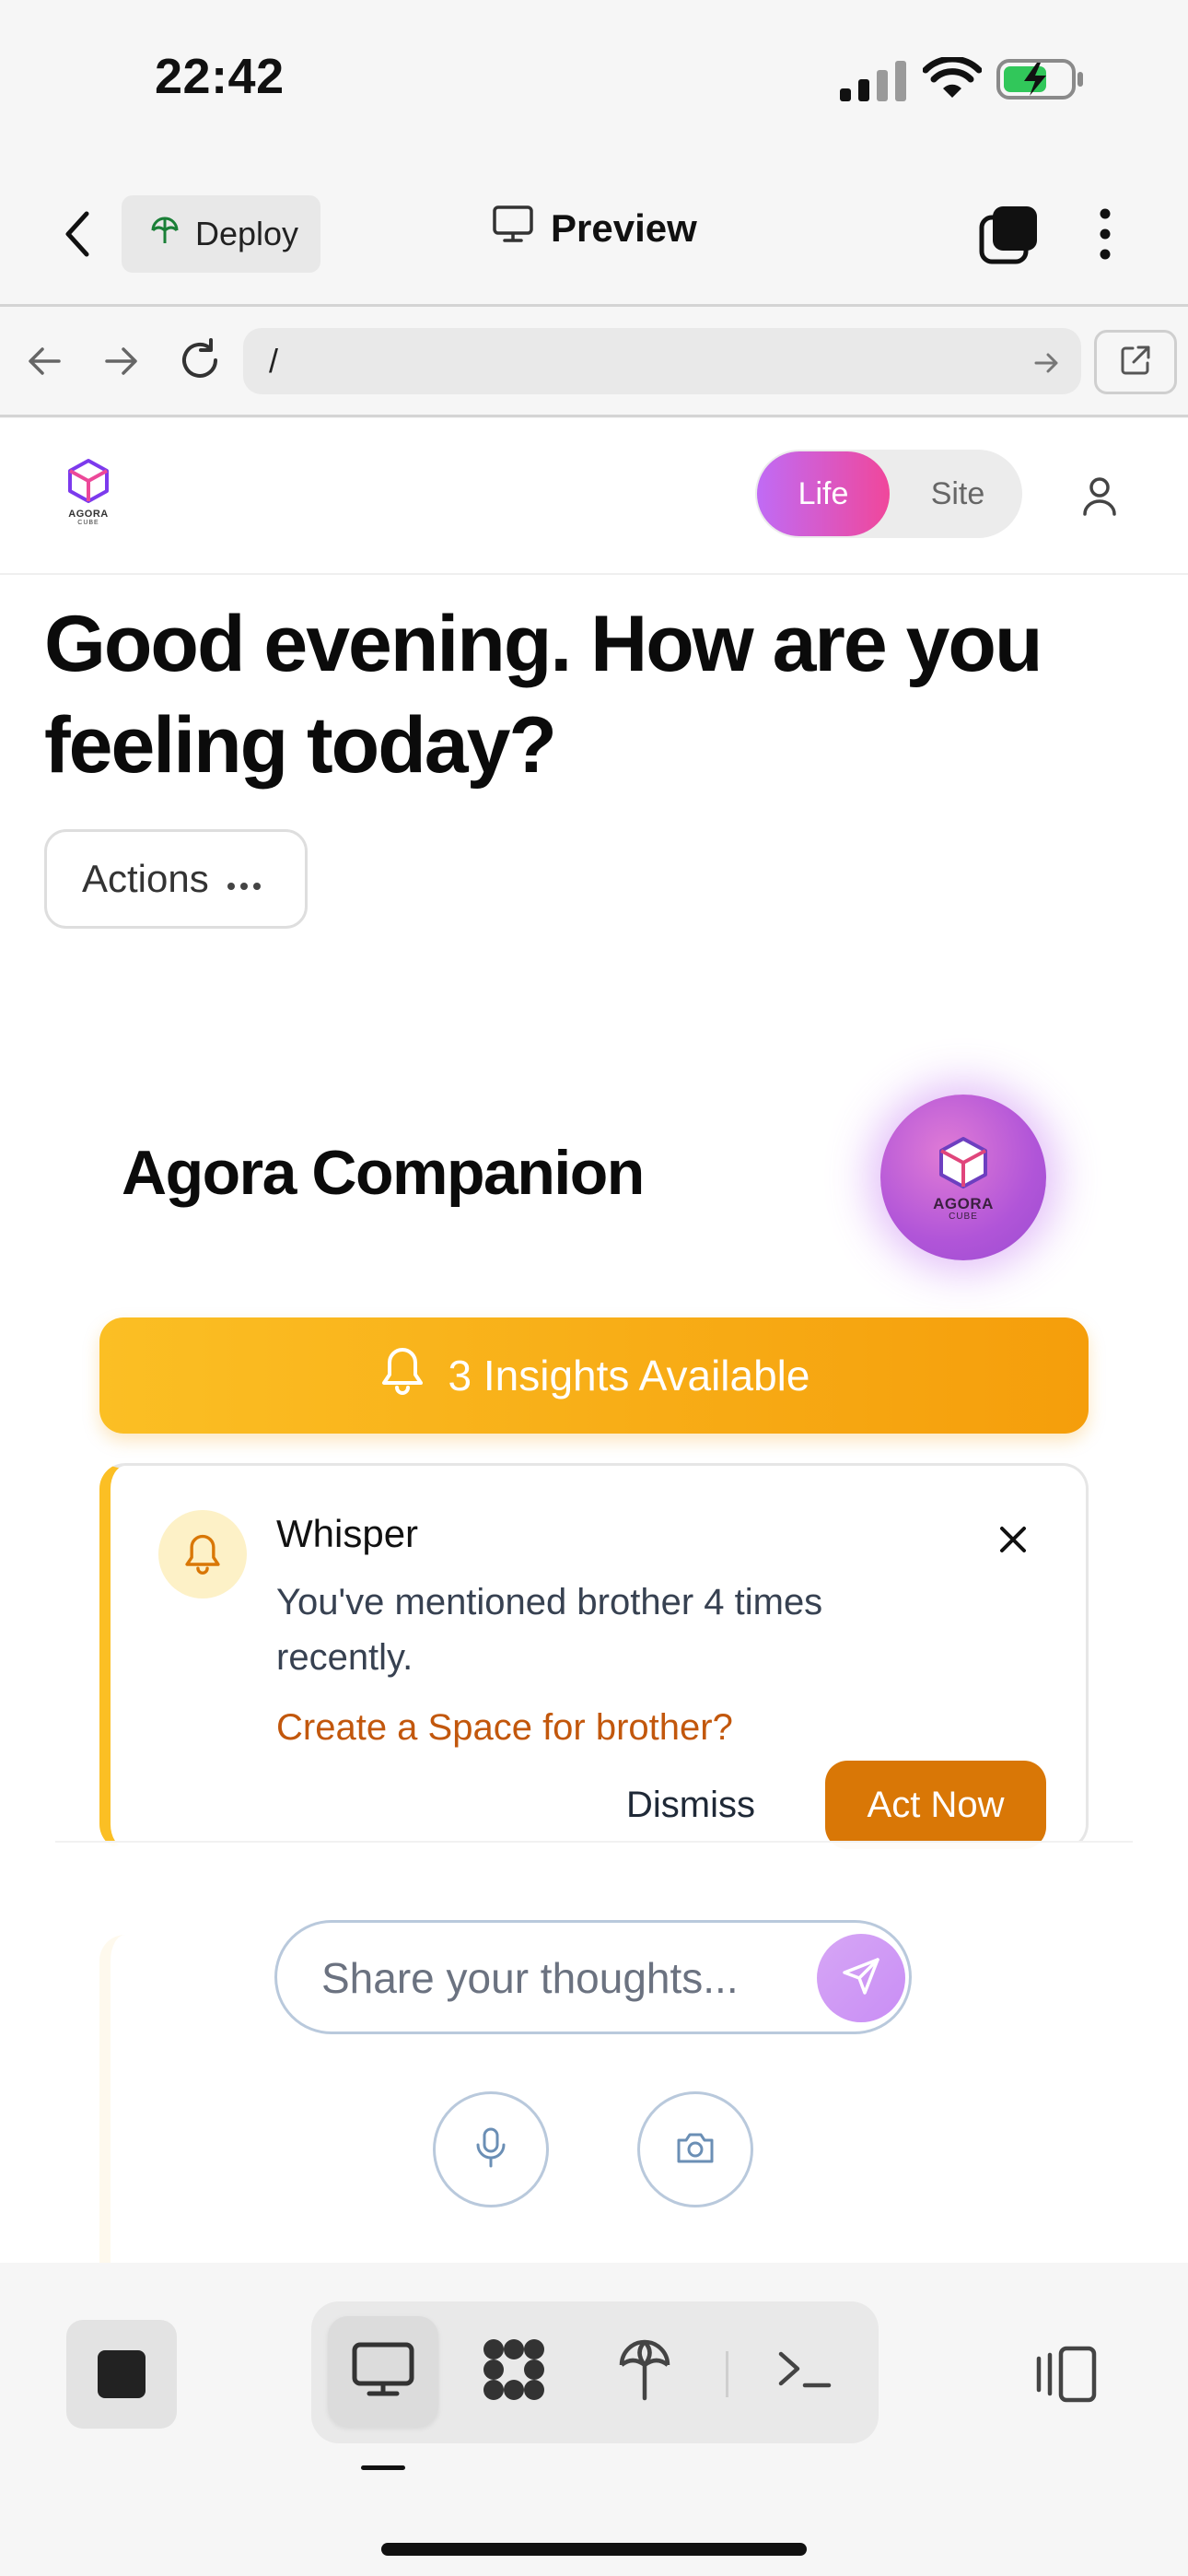 The height and width of the screenshot is (2576, 1188). Describe the element at coordinates (543, 695) in the screenshot. I see `greeting-heading: Good evening. How are you feeling today?` at that location.